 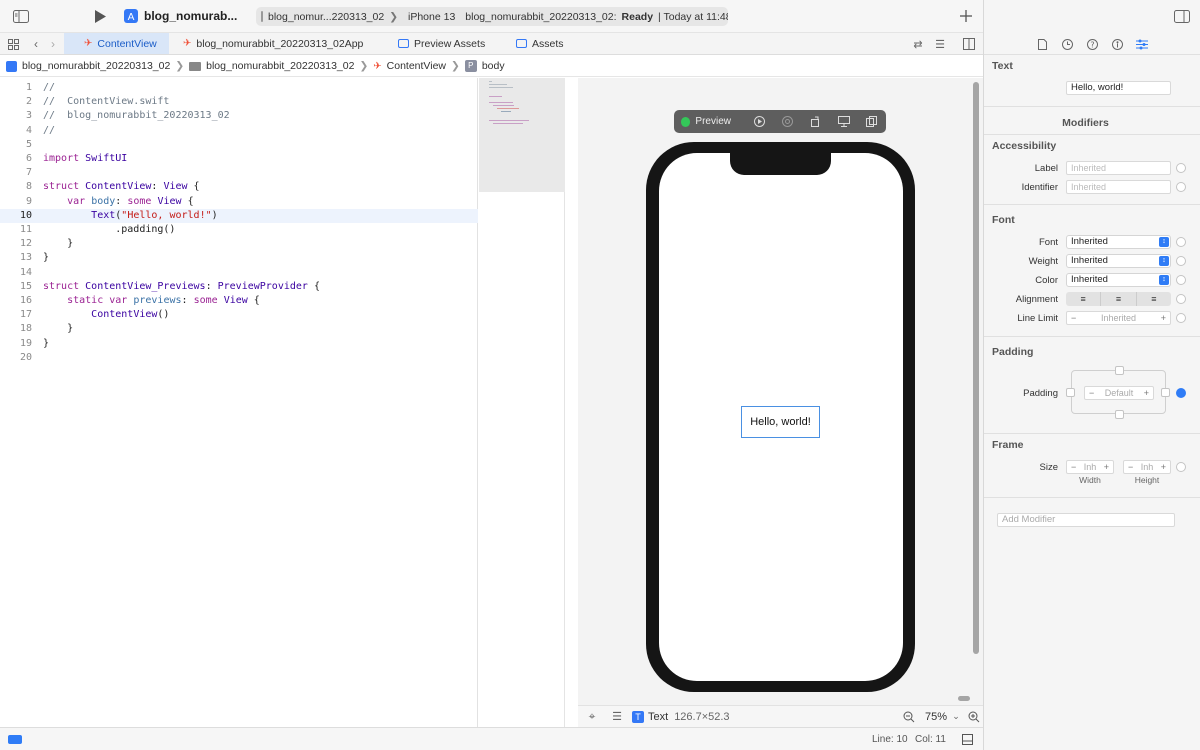 What do you see at coordinates (280, 43) in the screenshot?
I see `tab-app: ✈ blog_nomurabbit_20220313_02App` at bounding box center [280, 43].